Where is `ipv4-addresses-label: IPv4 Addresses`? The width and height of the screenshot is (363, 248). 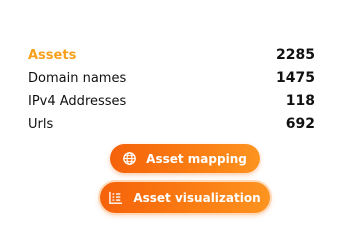 ipv4-addresses-label: IPv4 Addresses is located at coordinates (77, 101).